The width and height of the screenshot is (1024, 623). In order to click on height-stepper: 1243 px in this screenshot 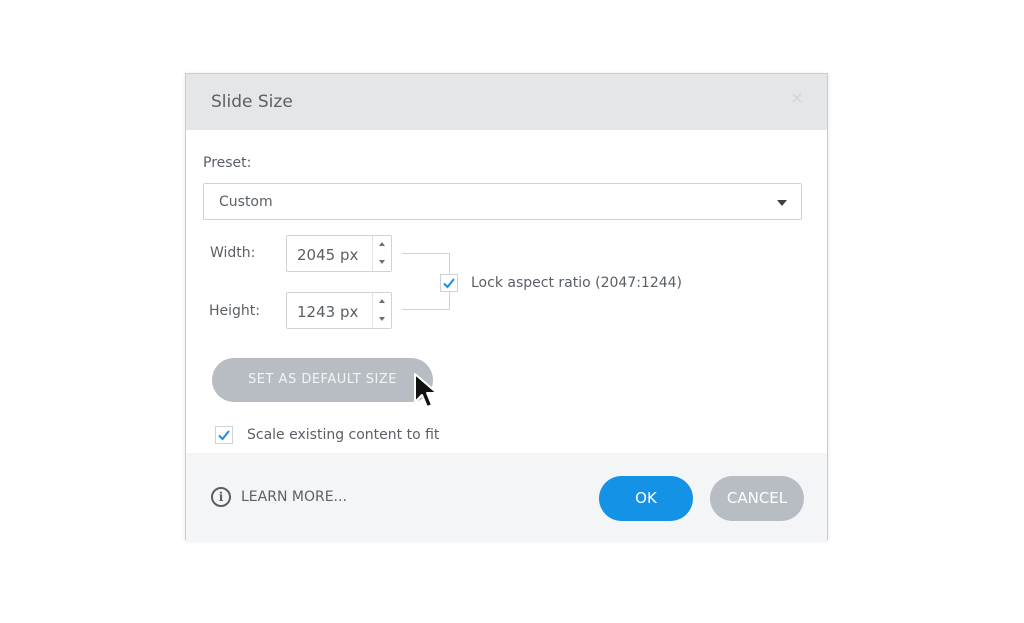, I will do `click(339, 310)`.